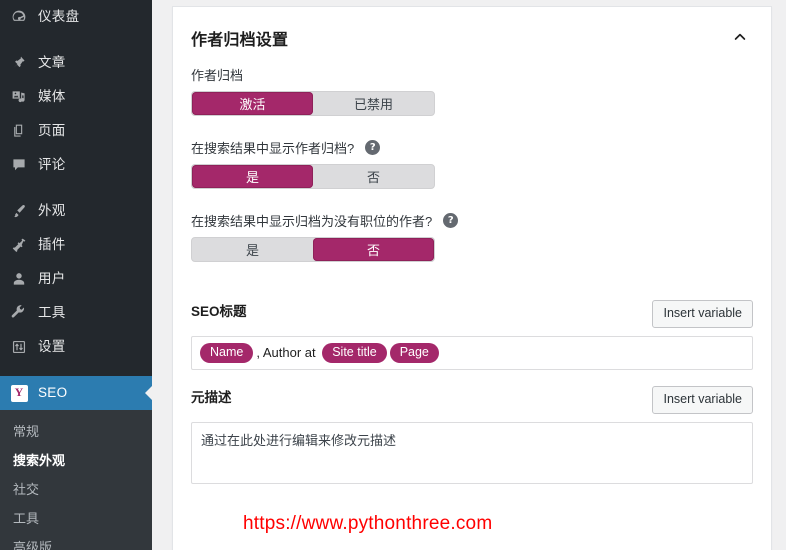  Describe the element at coordinates (53, 393) in the screenshot. I see `sidebar-item-label: SEO` at that location.